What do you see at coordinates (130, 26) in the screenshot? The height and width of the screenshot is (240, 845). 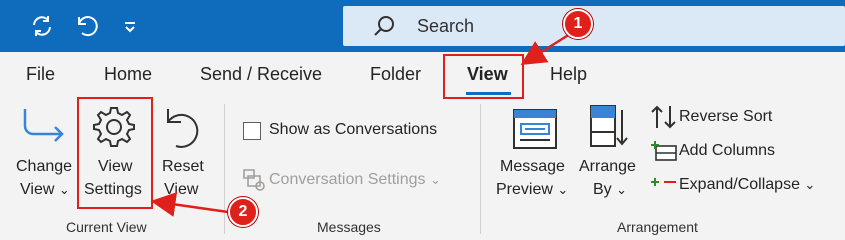 I see `customize-toolbar-icon` at bounding box center [130, 26].